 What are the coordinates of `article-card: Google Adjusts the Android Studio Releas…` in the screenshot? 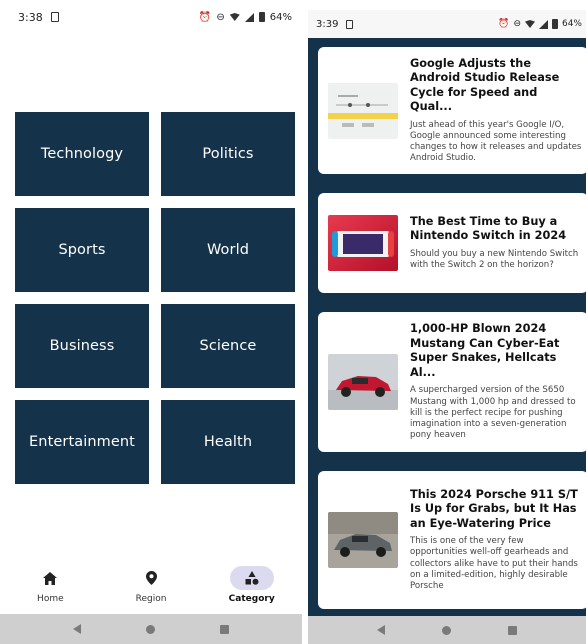 It's located at (452, 110).